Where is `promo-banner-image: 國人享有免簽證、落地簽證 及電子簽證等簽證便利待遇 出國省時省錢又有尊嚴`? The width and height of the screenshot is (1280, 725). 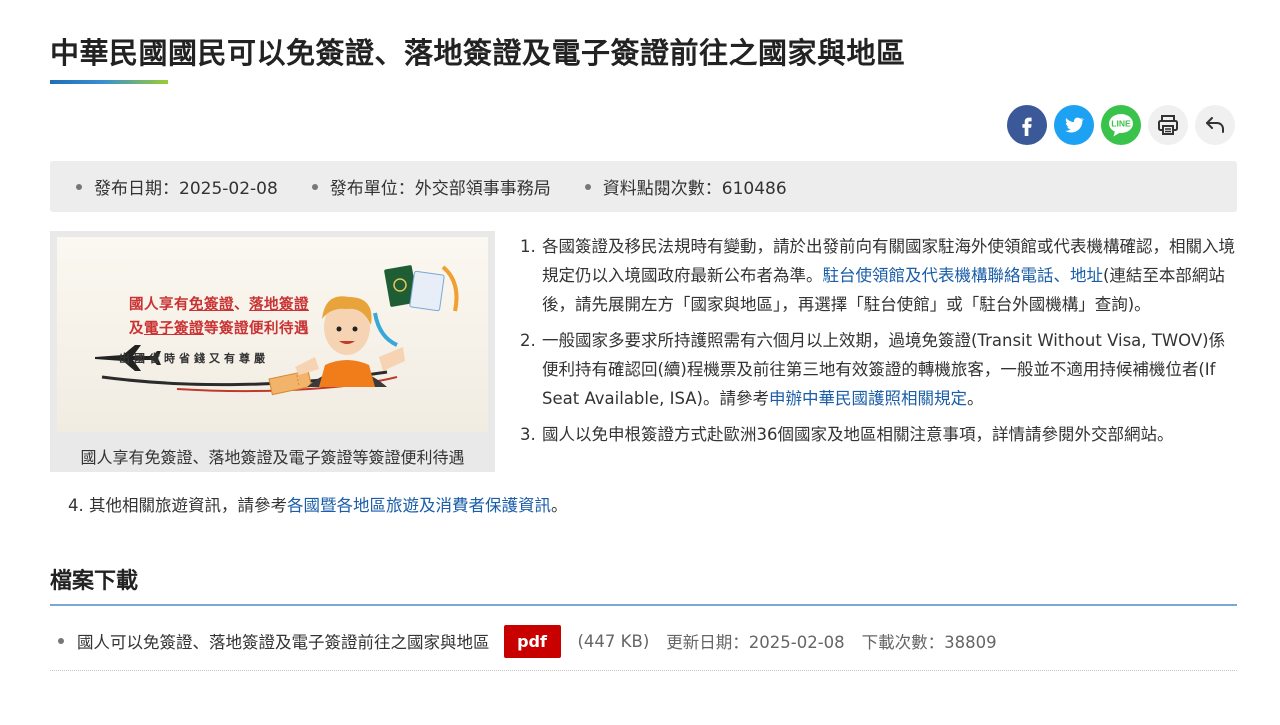
promo-banner-image: 國人享有免簽證、落地簽證 及電子簽證等簽證便利待遇 出國省時省錢又有尊嚴 is located at coordinates (272, 334).